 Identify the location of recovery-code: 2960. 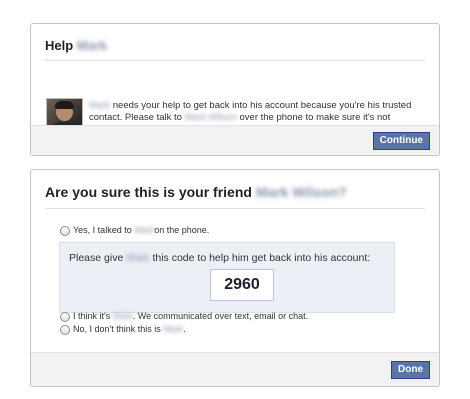
(242, 285).